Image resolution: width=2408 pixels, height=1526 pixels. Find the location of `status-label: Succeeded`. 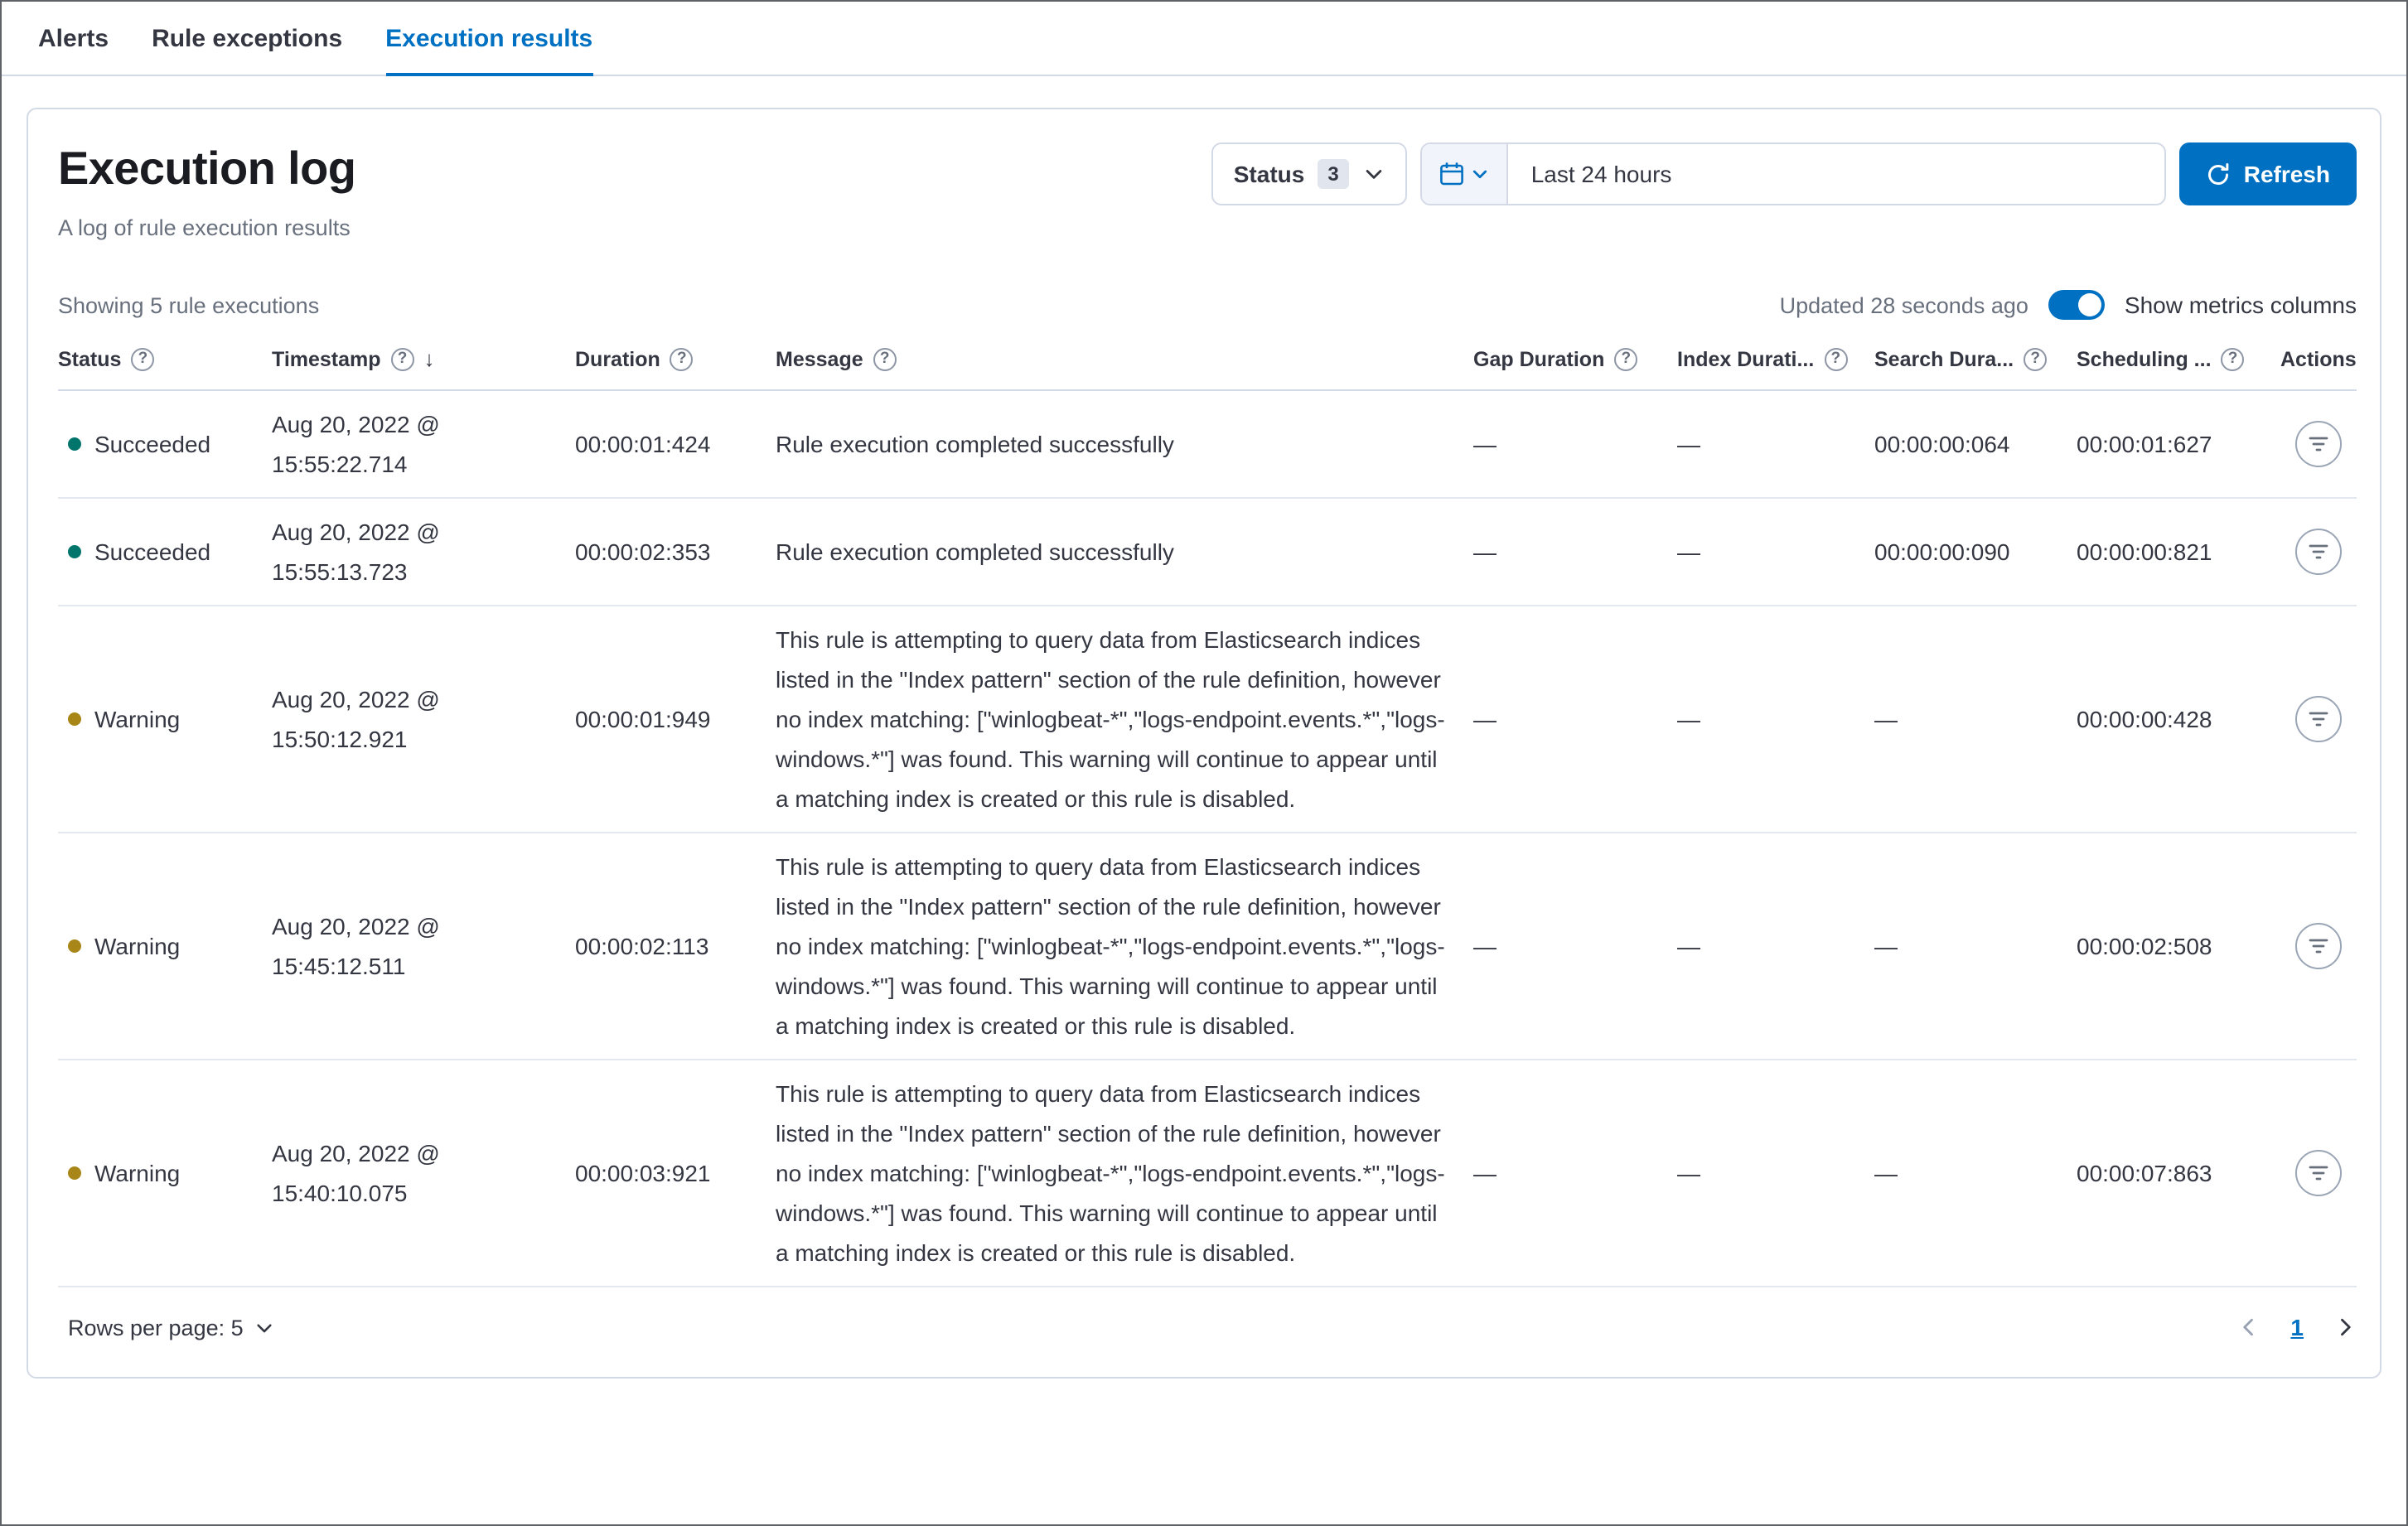

status-label: Succeeded is located at coordinates (153, 551).